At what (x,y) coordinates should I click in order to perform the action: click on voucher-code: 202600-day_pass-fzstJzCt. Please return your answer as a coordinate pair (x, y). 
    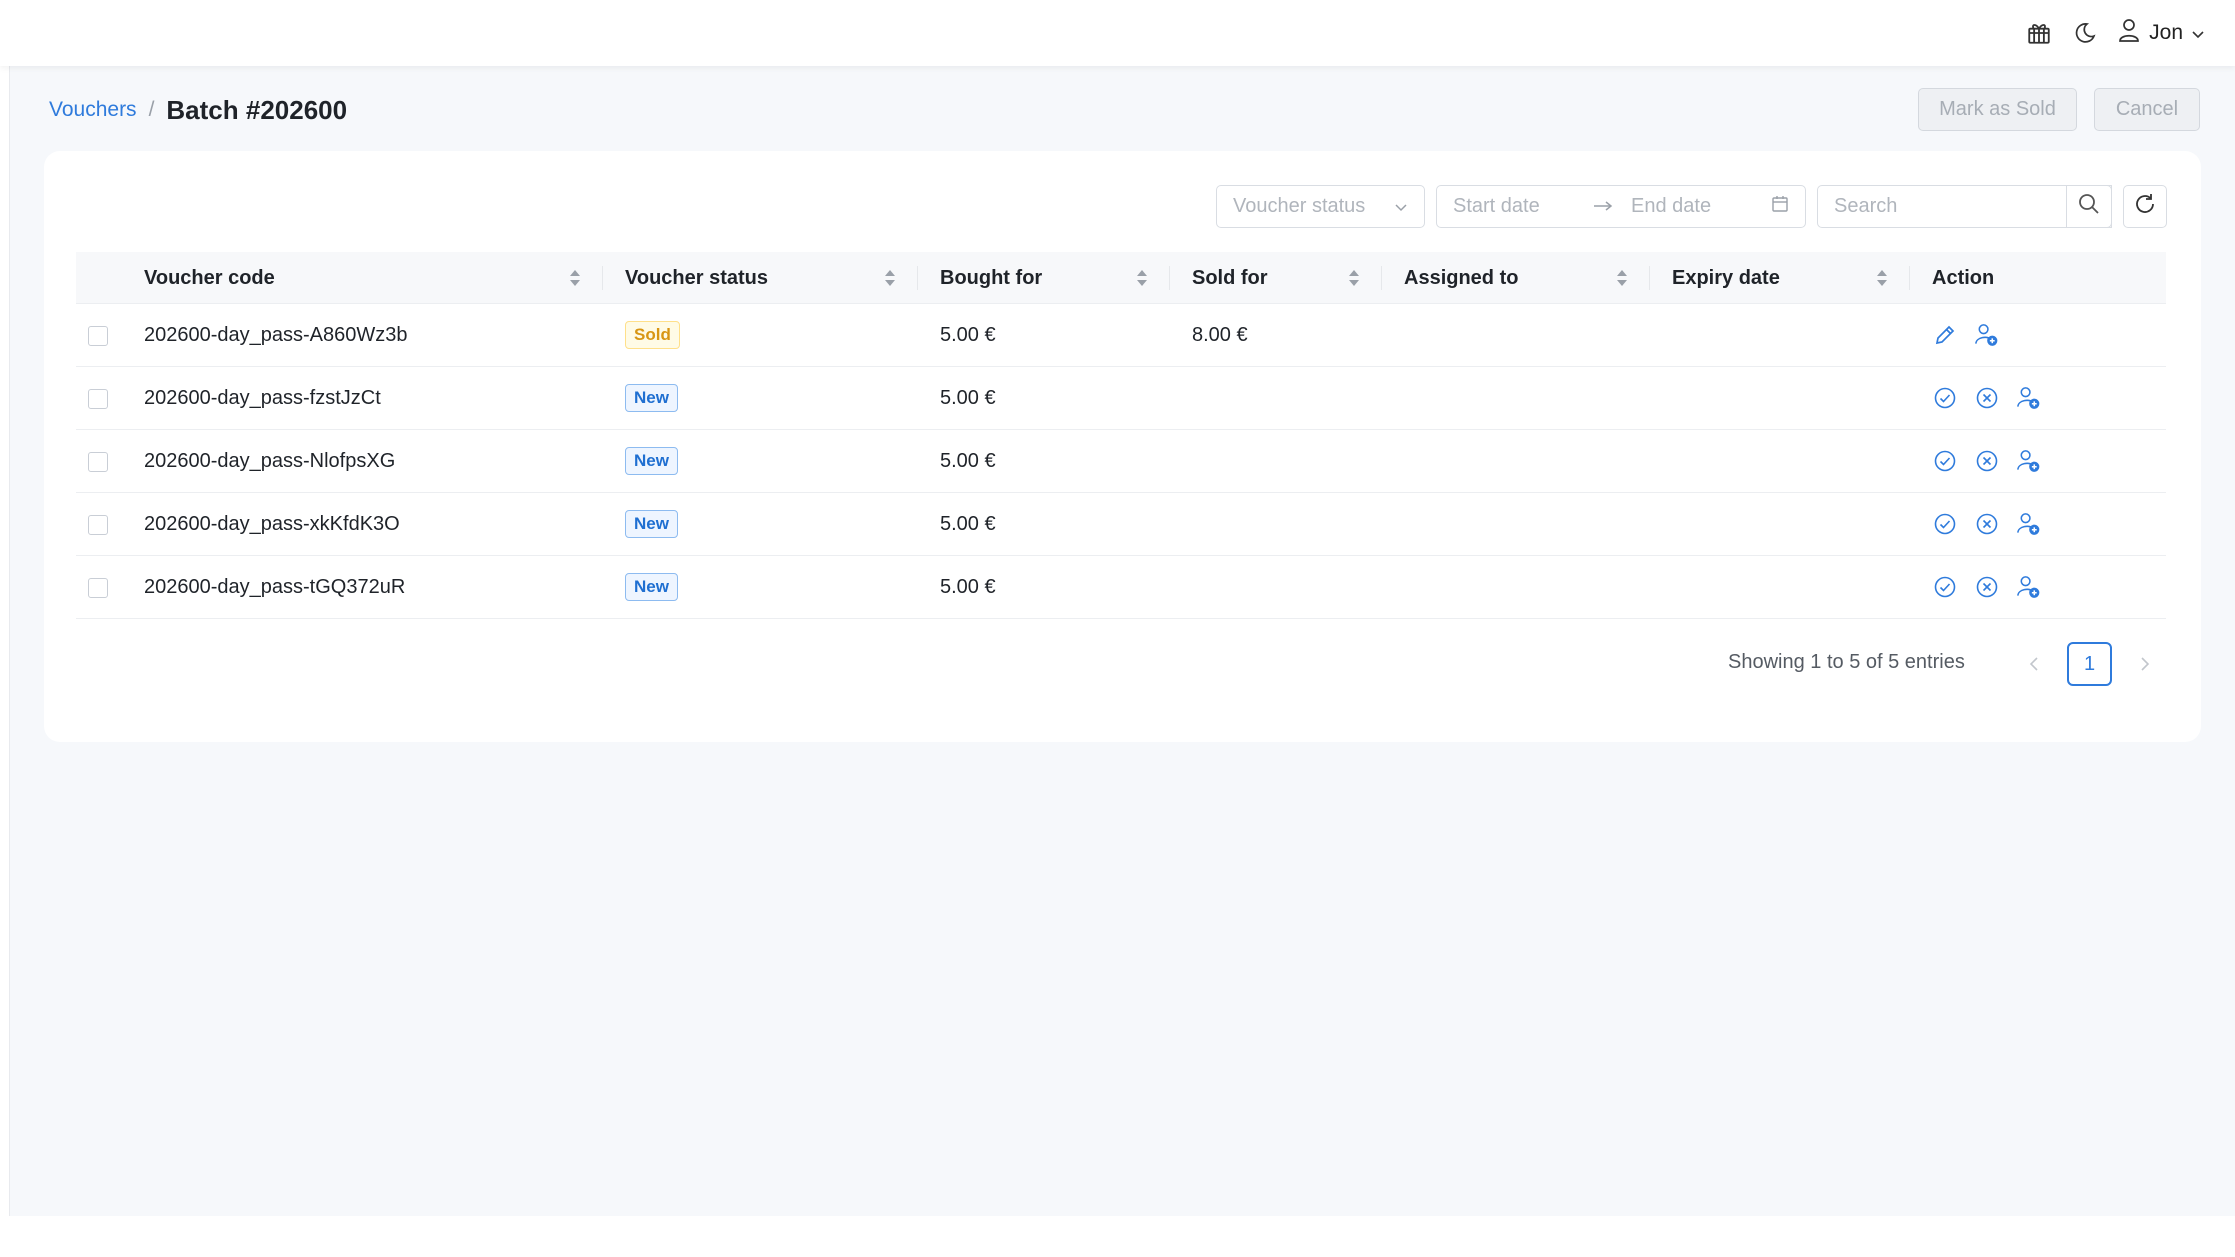
    Looking at the image, I should click on (262, 397).